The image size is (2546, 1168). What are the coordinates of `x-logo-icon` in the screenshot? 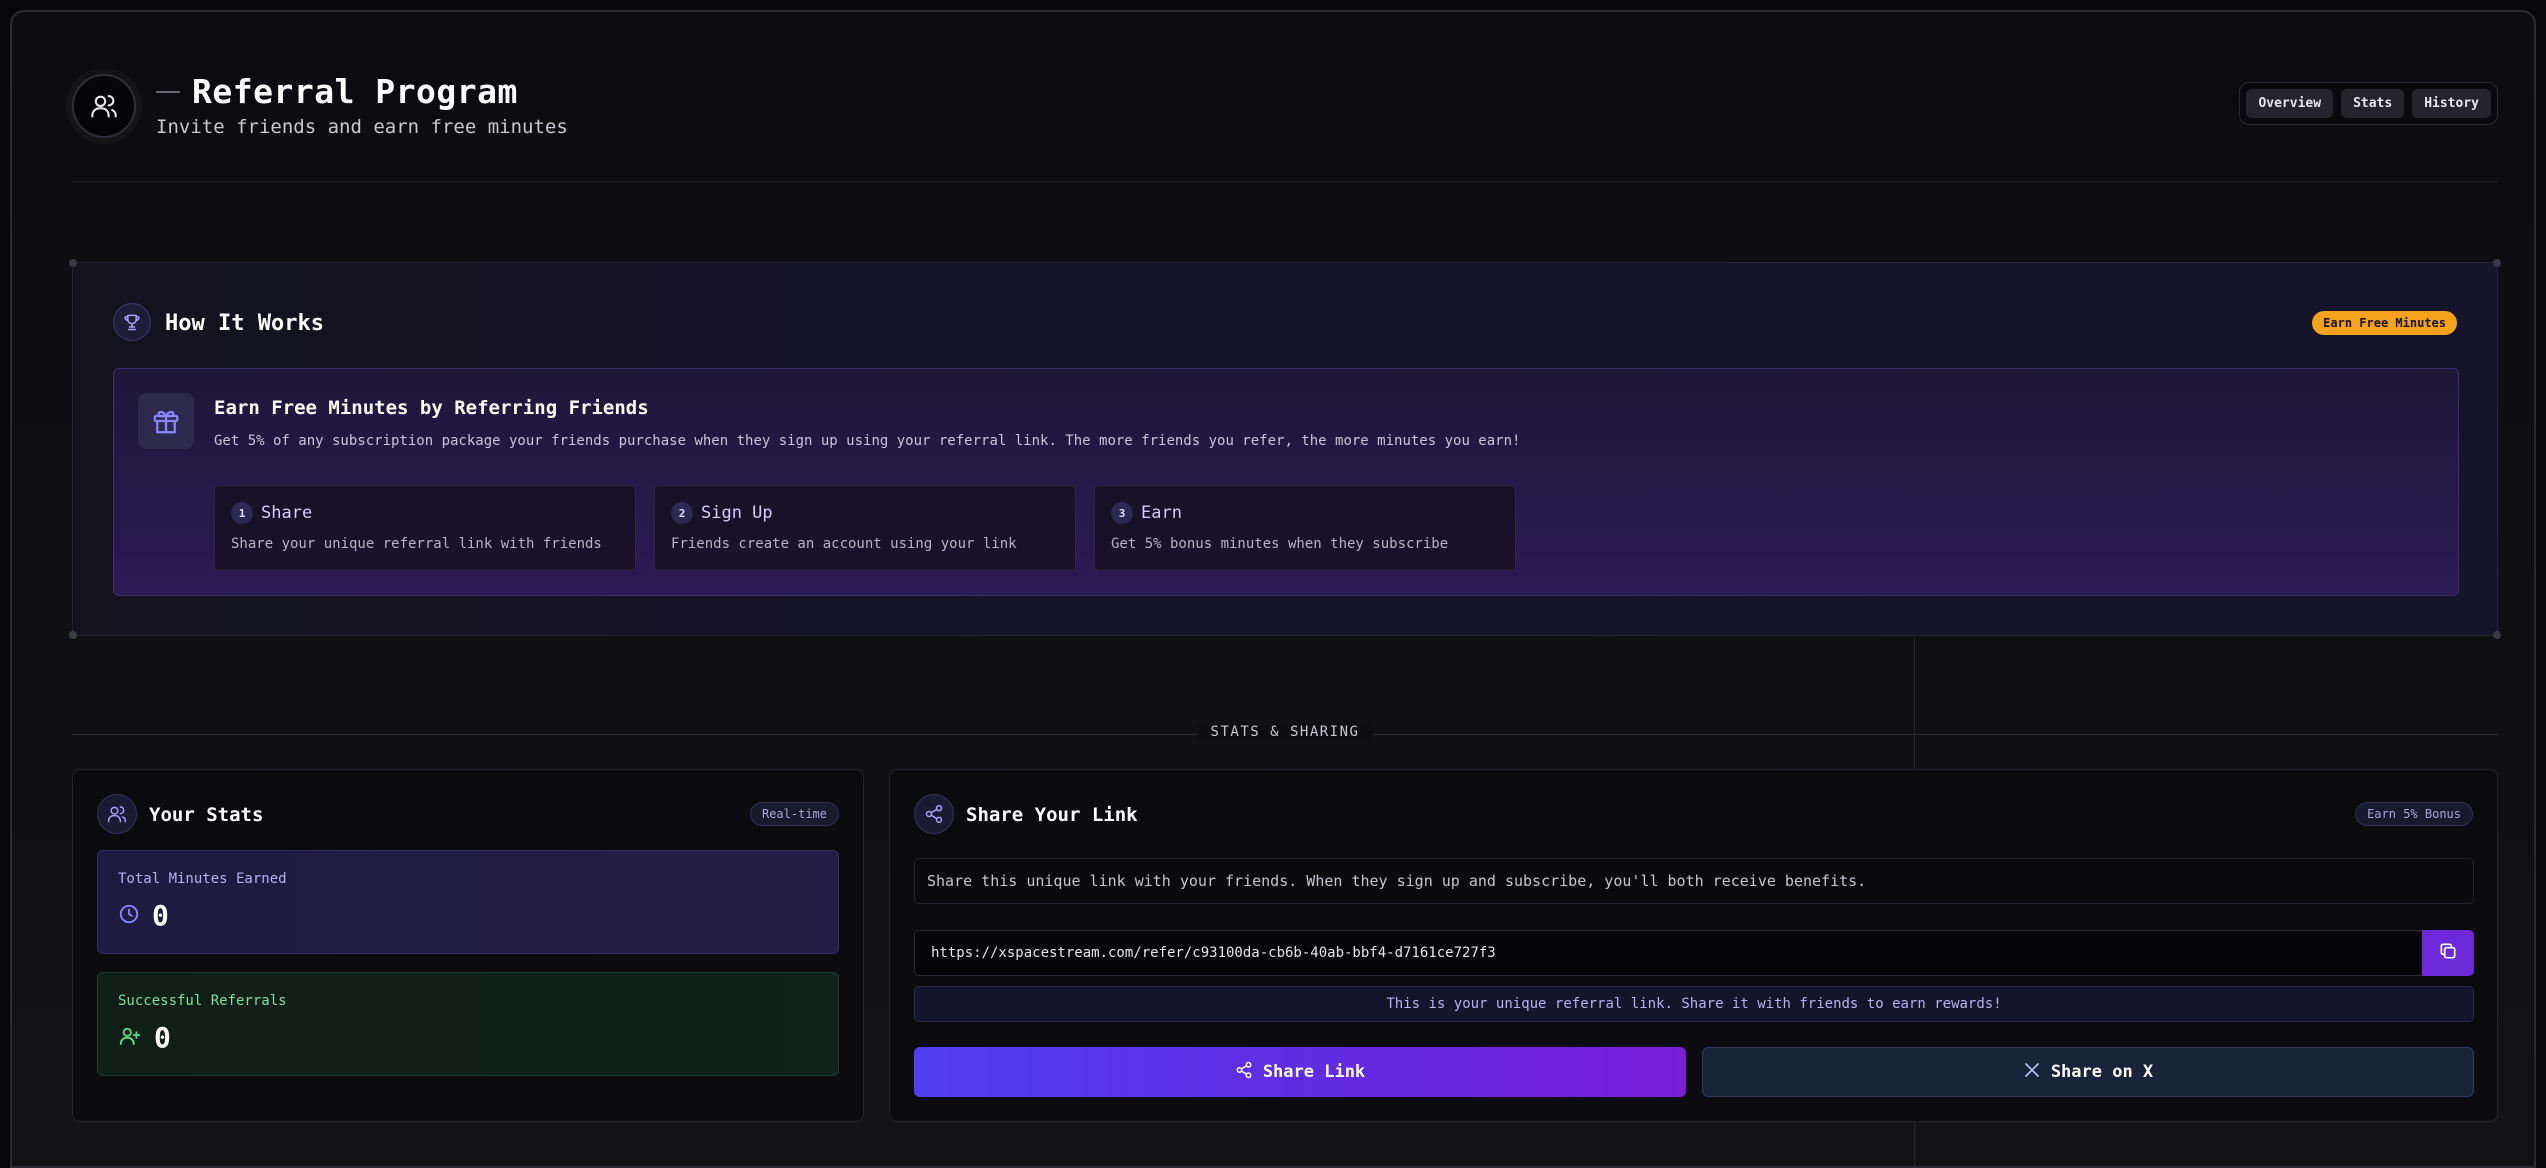 It's located at (2032, 1072).